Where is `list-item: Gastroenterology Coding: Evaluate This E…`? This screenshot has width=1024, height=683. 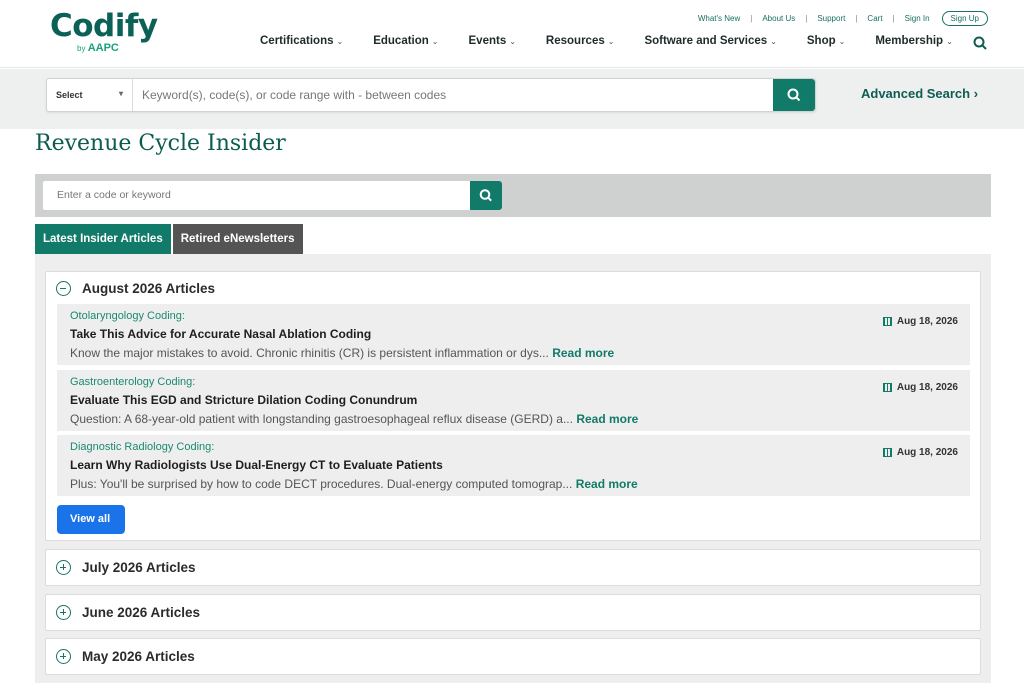 list-item: Gastroenterology Coding: Evaluate This E… is located at coordinates (513, 400).